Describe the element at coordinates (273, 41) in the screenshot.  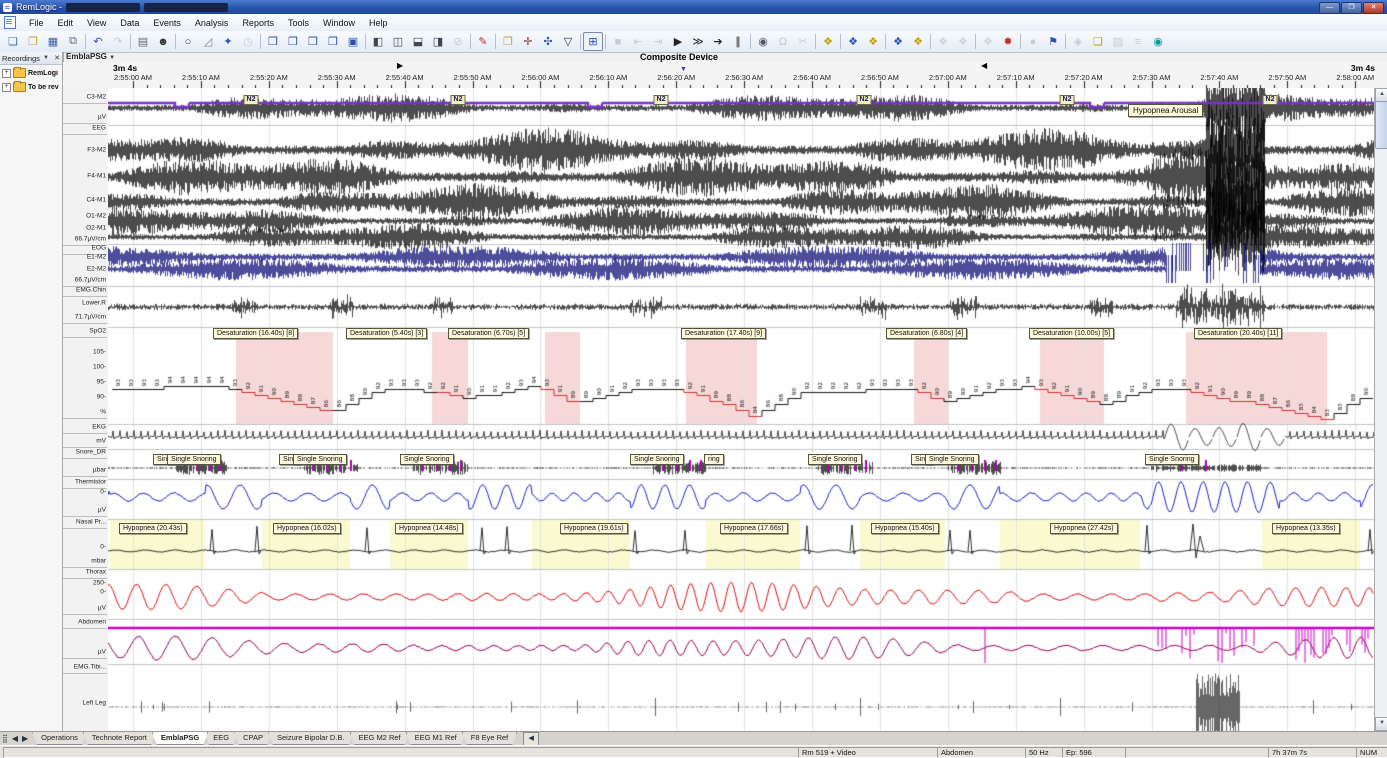
I see `window-montage-icon: ❒` at that location.